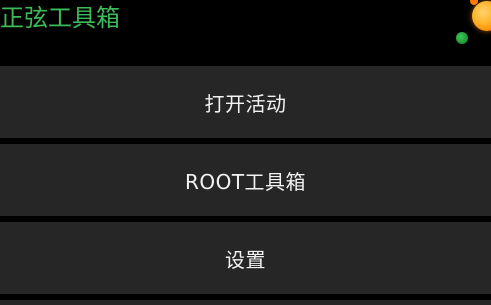 The width and height of the screenshot is (491, 305). Describe the element at coordinates (245, 302) in the screenshot. I see `menu-item-partial` at that location.